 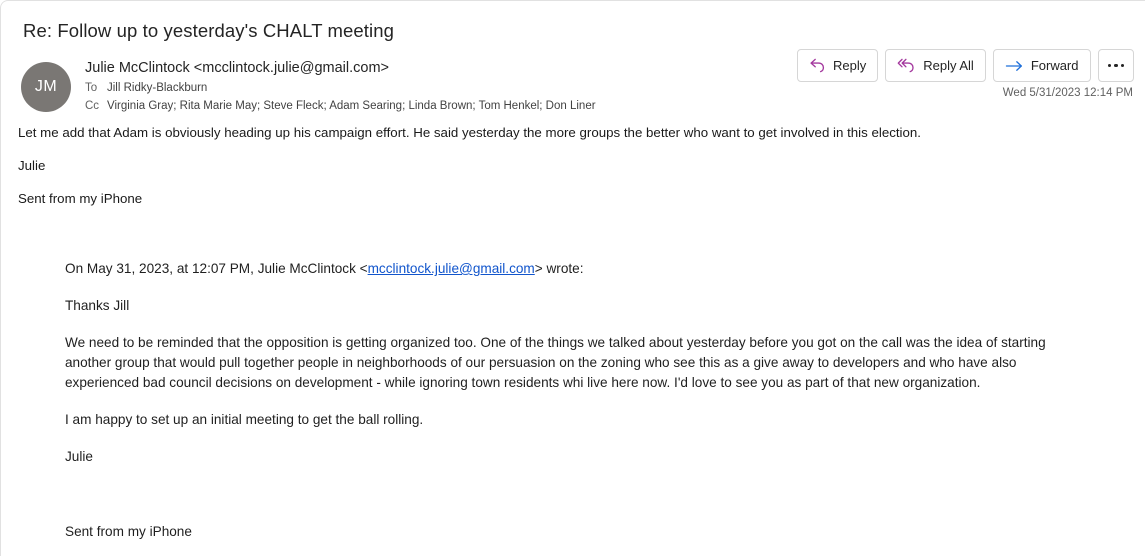 I want to click on reply-all-arrow-icon, so click(x=906, y=65).